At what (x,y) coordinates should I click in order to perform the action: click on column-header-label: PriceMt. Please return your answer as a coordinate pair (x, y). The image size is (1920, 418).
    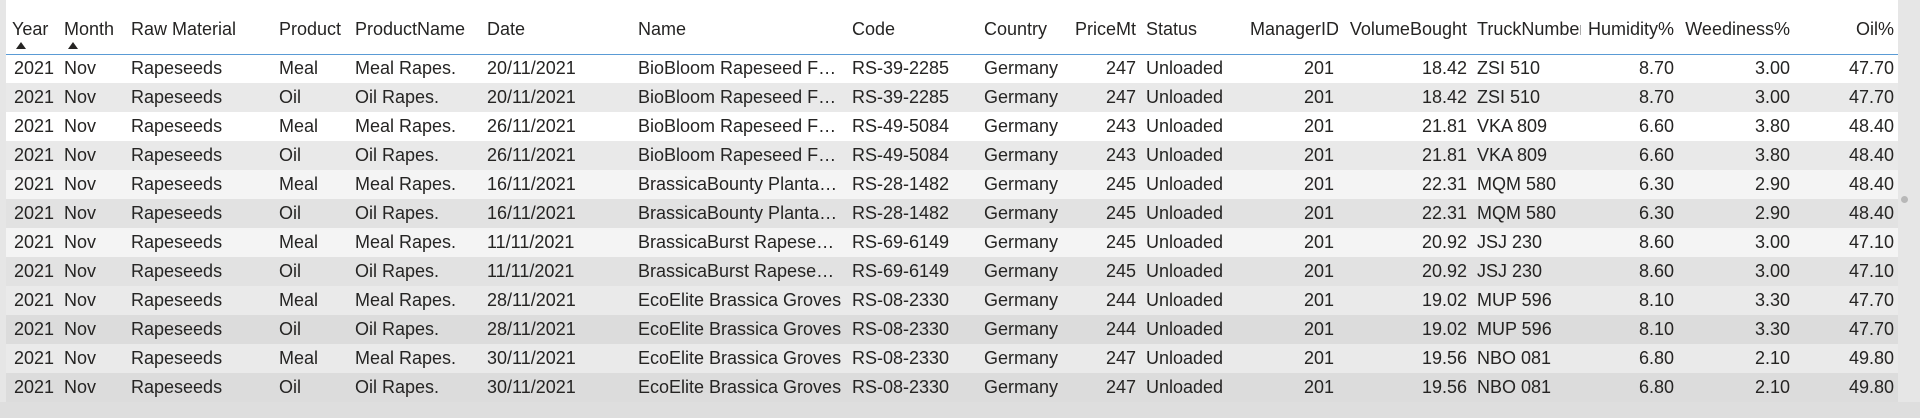
    Looking at the image, I should click on (1105, 29).